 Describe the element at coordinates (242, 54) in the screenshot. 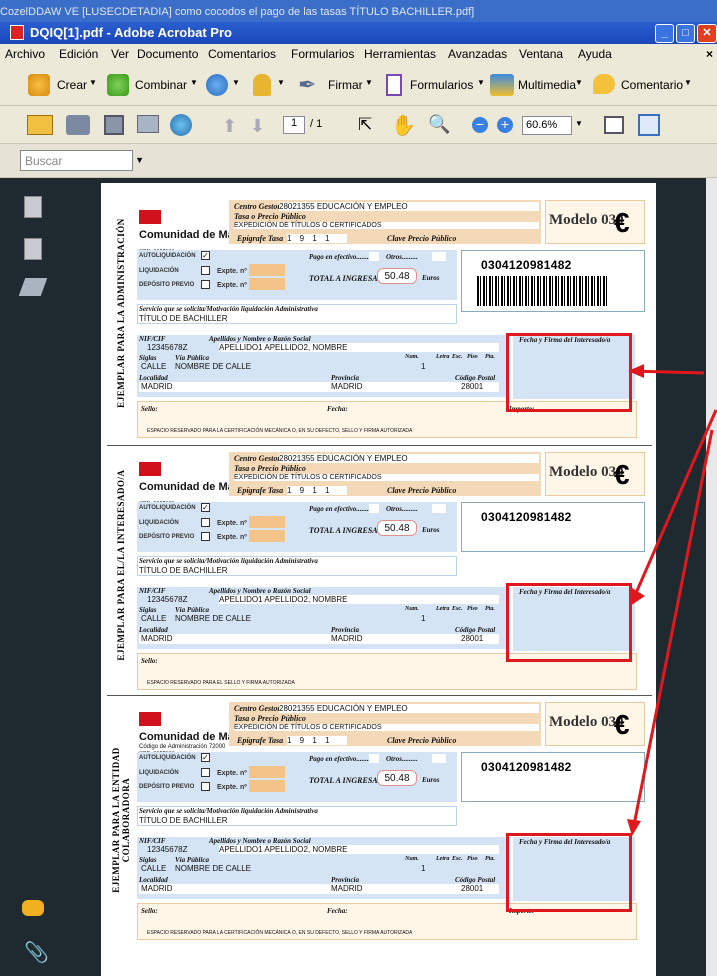

I see `menu-comentarios: Comentarios` at that location.